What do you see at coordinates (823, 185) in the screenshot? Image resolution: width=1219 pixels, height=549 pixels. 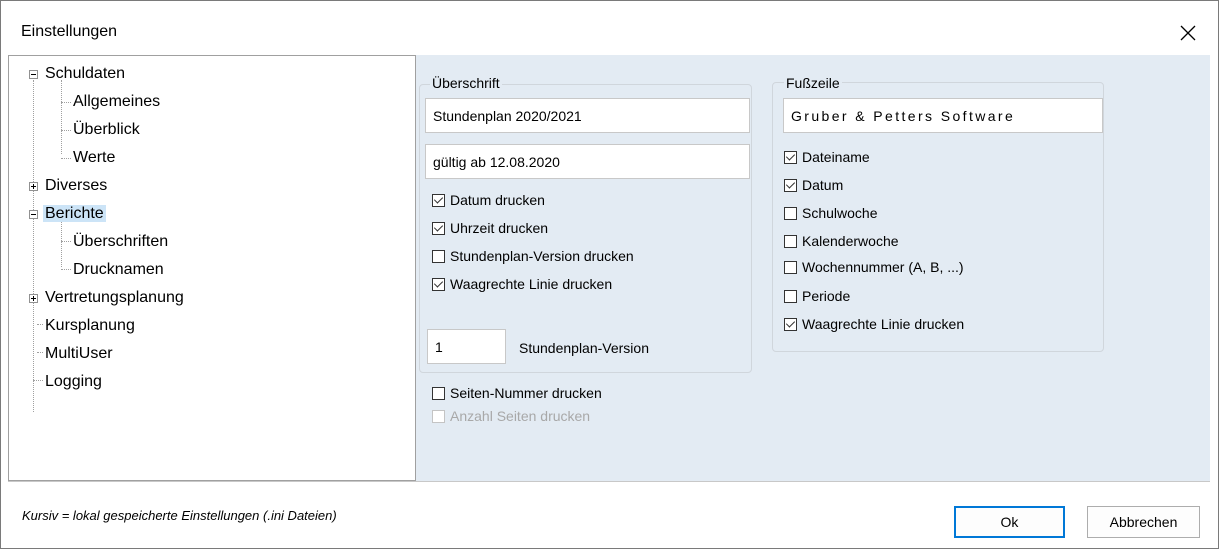 I see `checkbox-label: Datum` at bounding box center [823, 185].